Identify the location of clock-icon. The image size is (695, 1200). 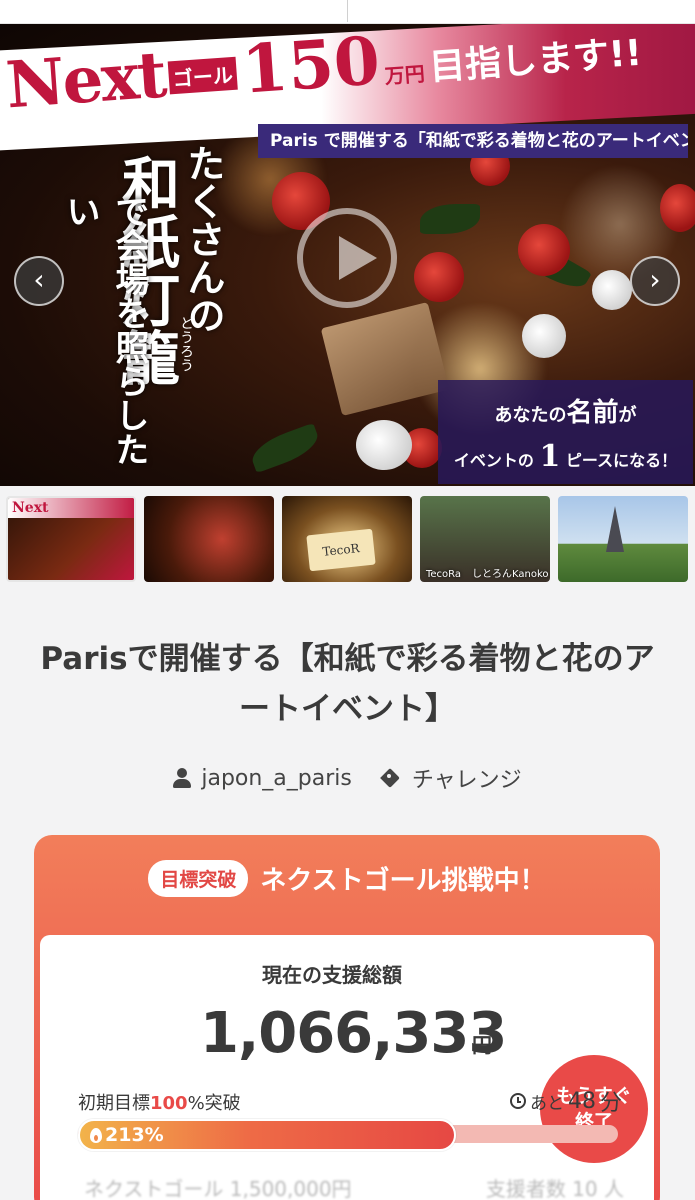
(518, 1101).